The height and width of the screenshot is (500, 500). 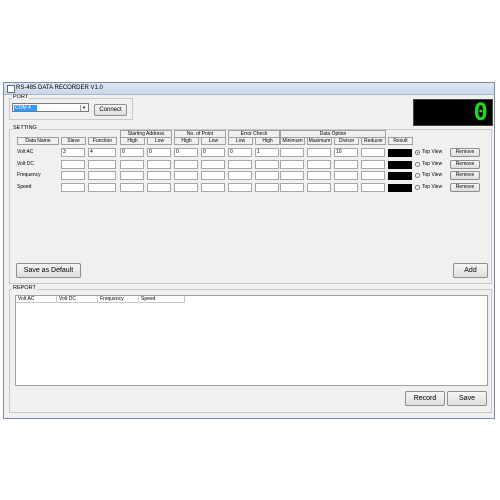 I want to click on record-button: Record, so click(x=425, y=398).